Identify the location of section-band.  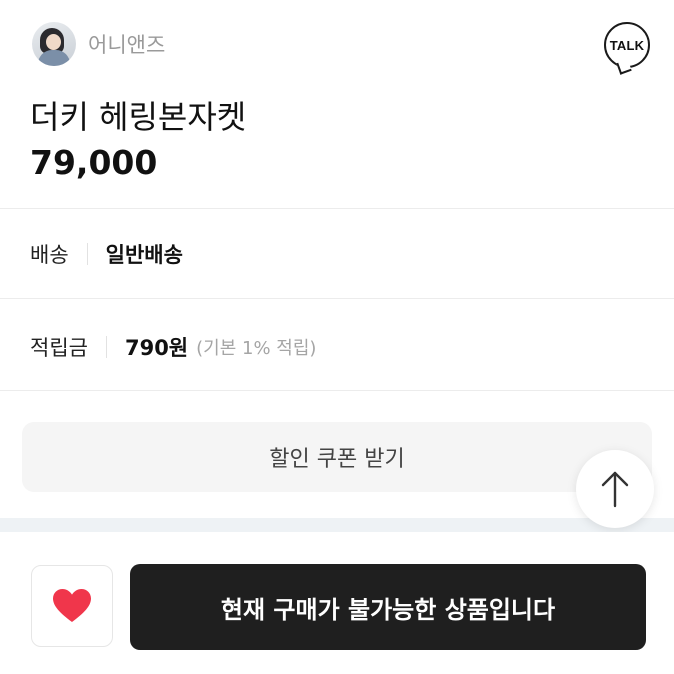
(337, 525).